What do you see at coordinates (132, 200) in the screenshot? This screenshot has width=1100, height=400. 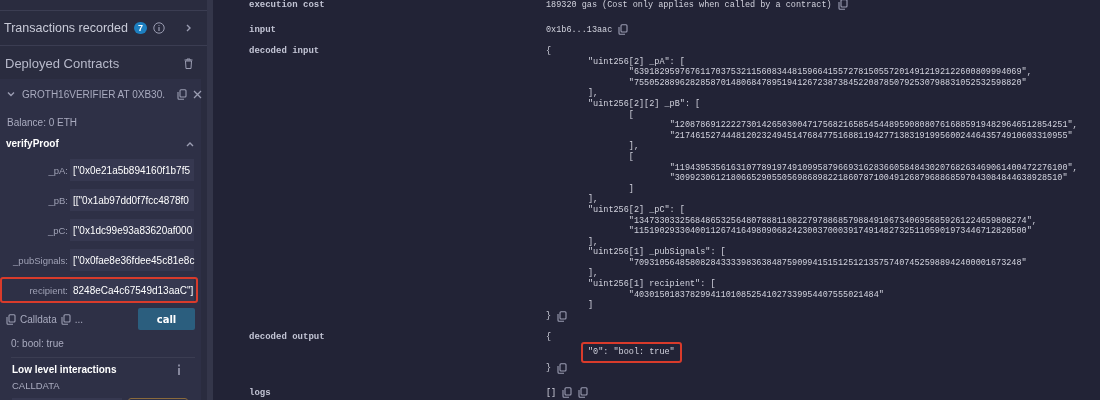 I see `param-input: [["0x1ab97dd0f7fcc4878f0` at bounding box center [132, 200].